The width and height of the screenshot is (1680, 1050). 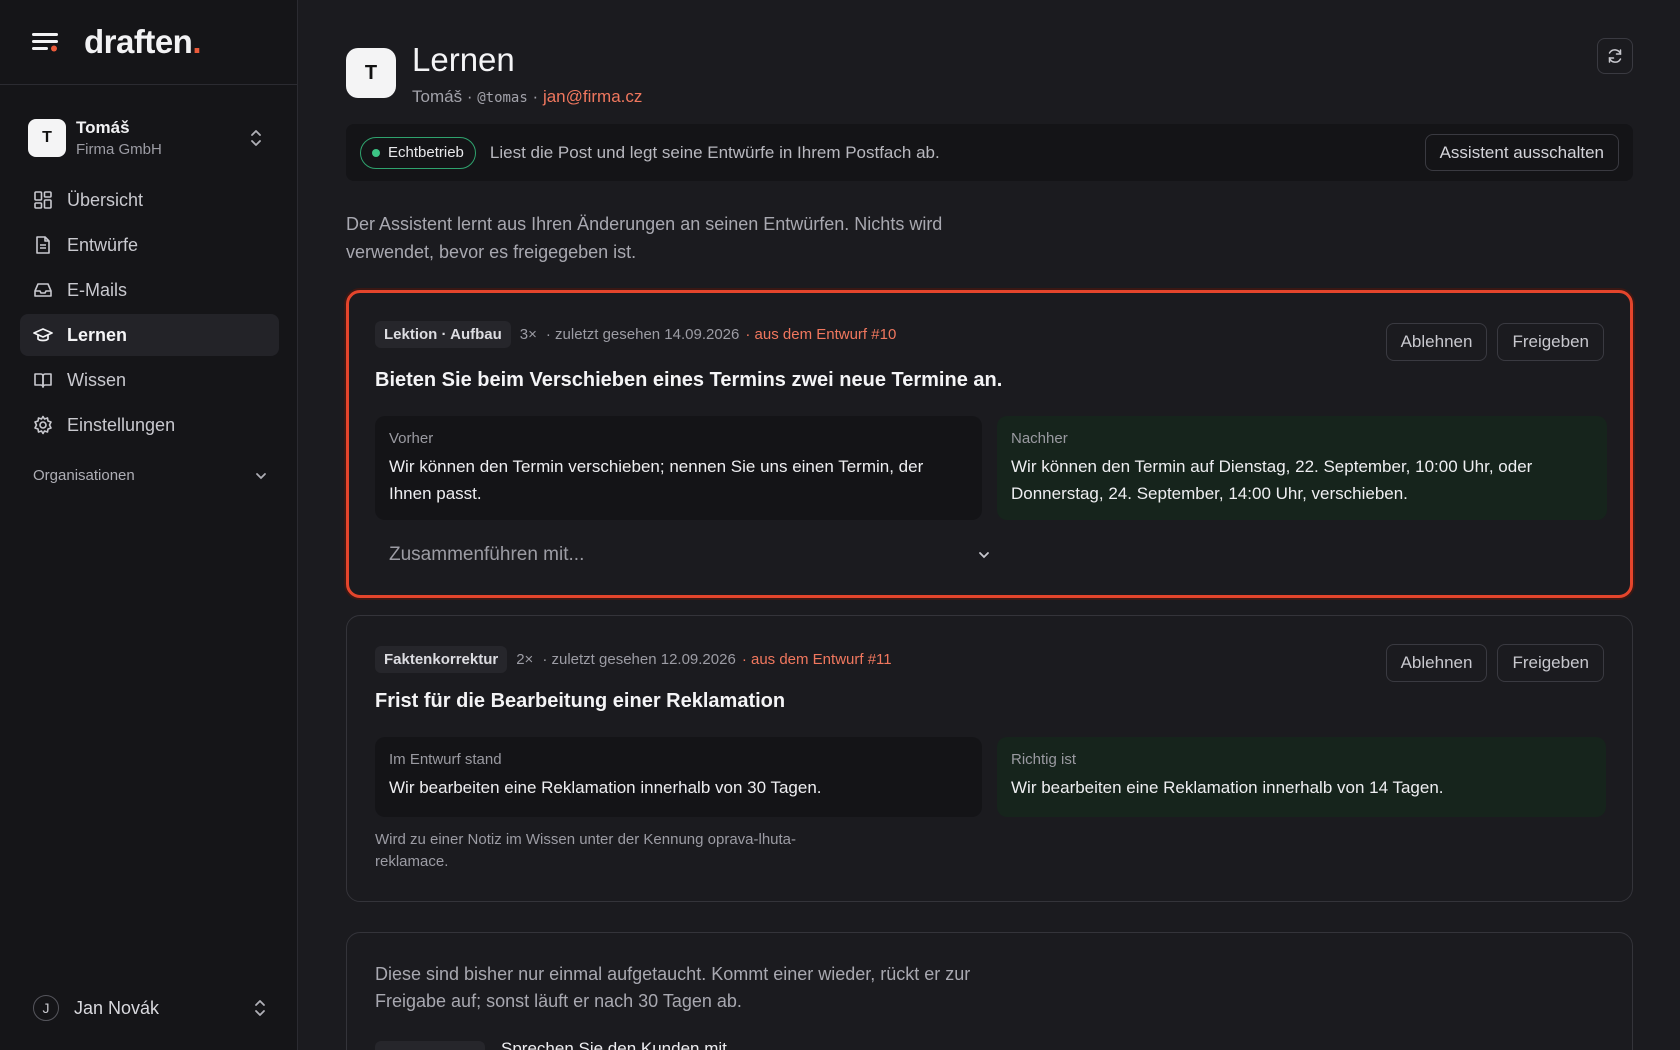 What do you see at coordinates (639, 659) in the screenshot?
I see `correction-last-seen: · zuletzt gesehen 12.09.2026` at bounding box center [639, 659].